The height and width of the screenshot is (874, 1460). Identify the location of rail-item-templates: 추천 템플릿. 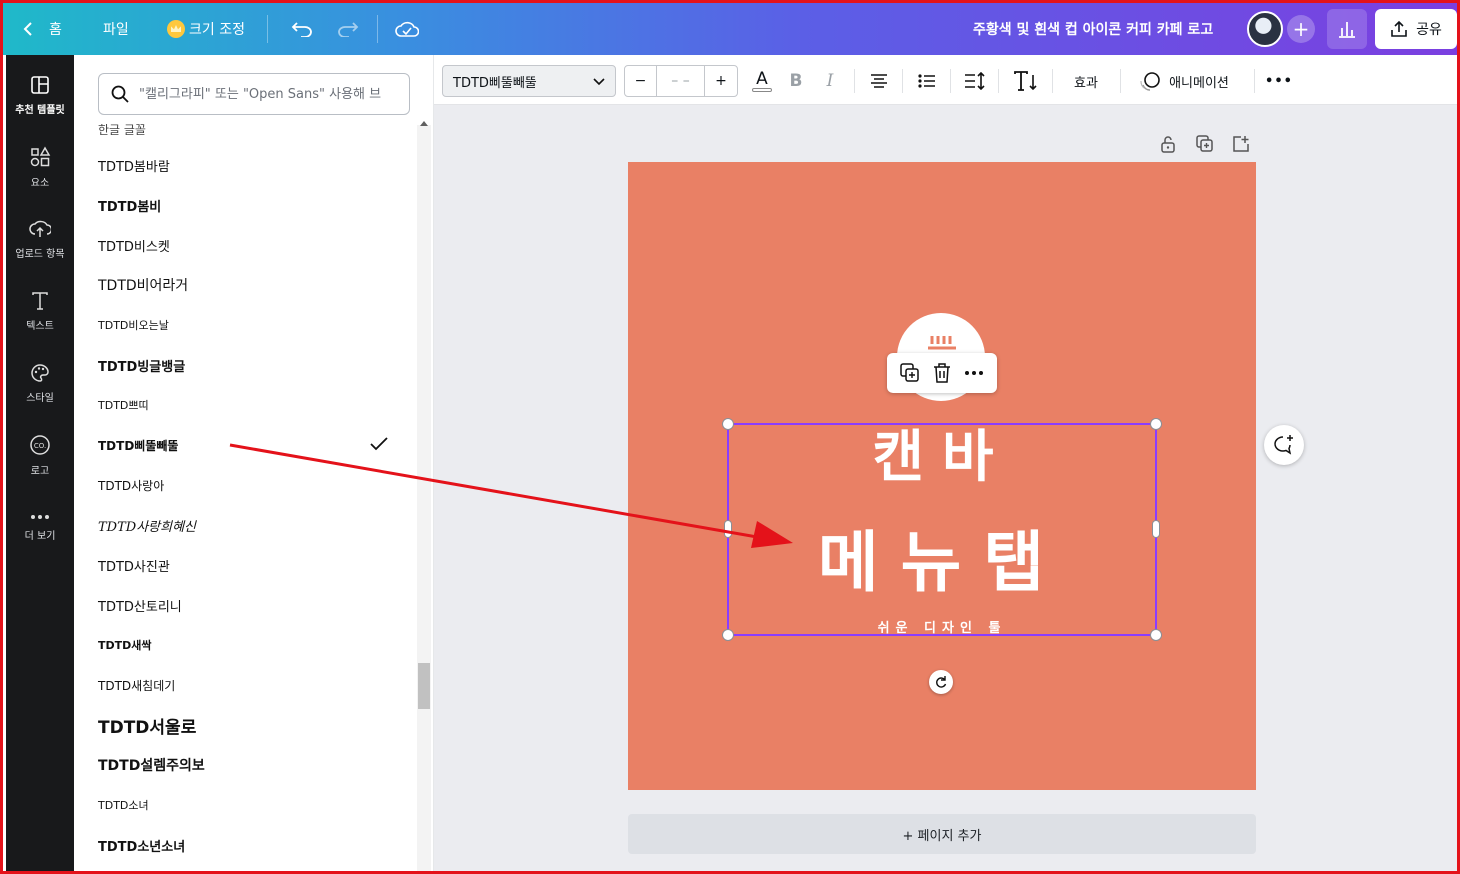
(40, 95).